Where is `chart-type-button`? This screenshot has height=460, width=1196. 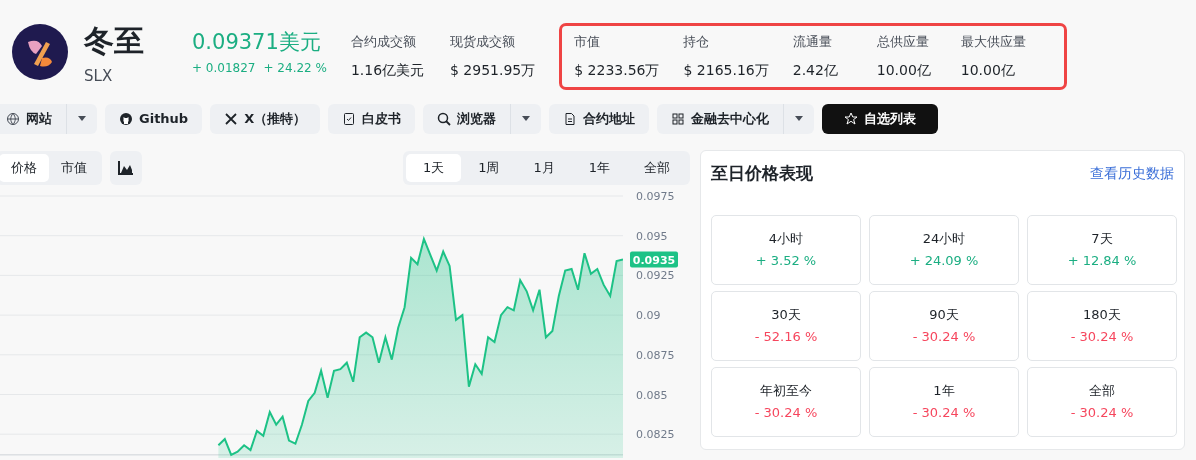 chart-type-button is located at coordinates (126, 168).